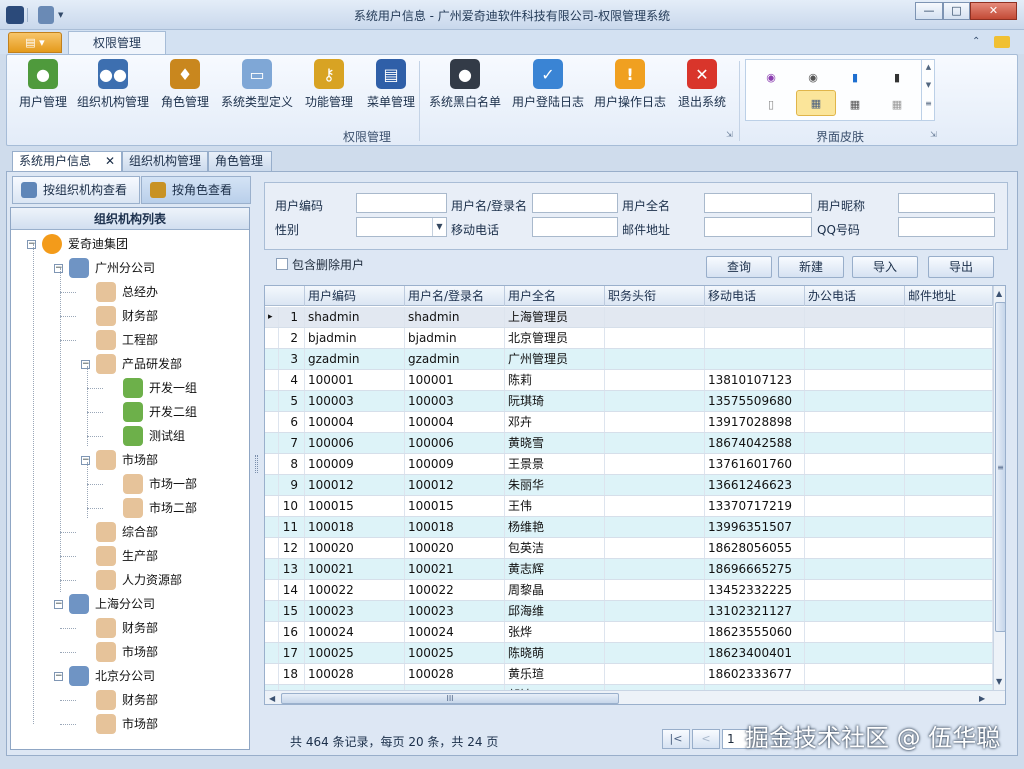  I want to click on scroll-right-icon: ▶, so click(982, 698).